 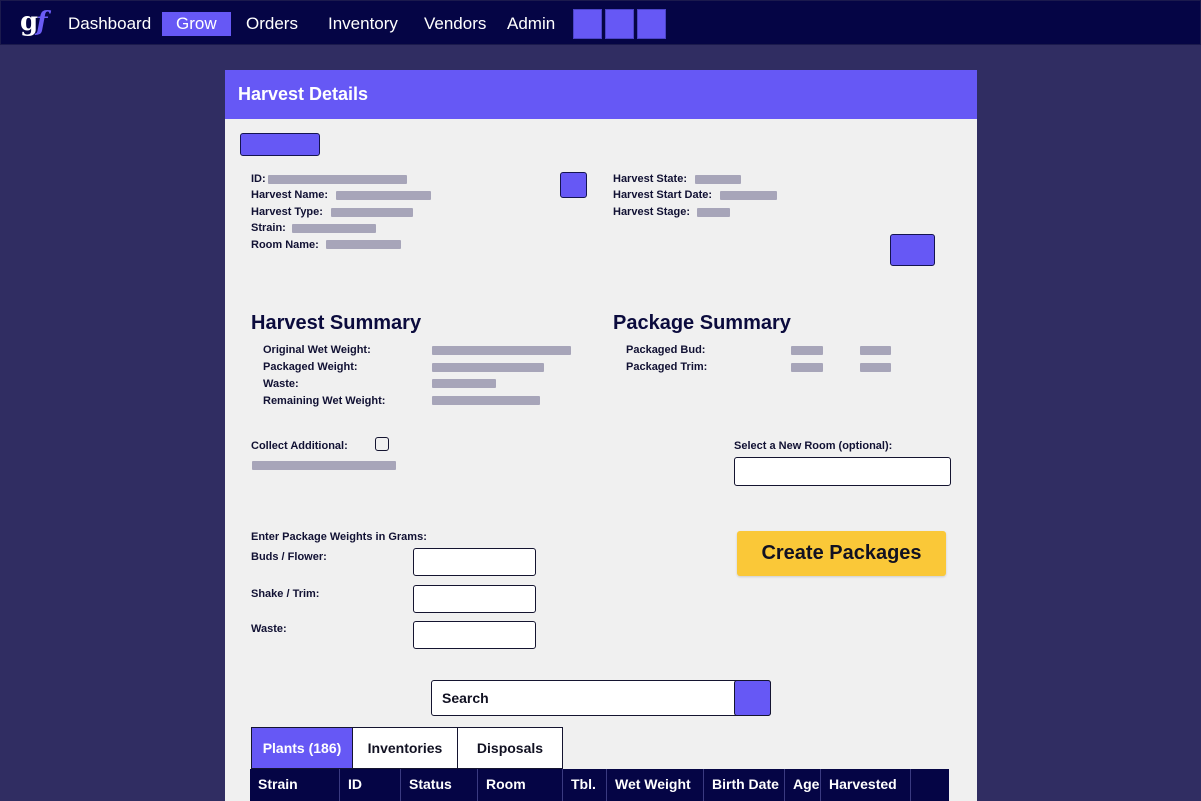 What do you see at coordinates (258, 179) in the screenshot?
I see `id-label: ID:` at bounding box center [258, 179].